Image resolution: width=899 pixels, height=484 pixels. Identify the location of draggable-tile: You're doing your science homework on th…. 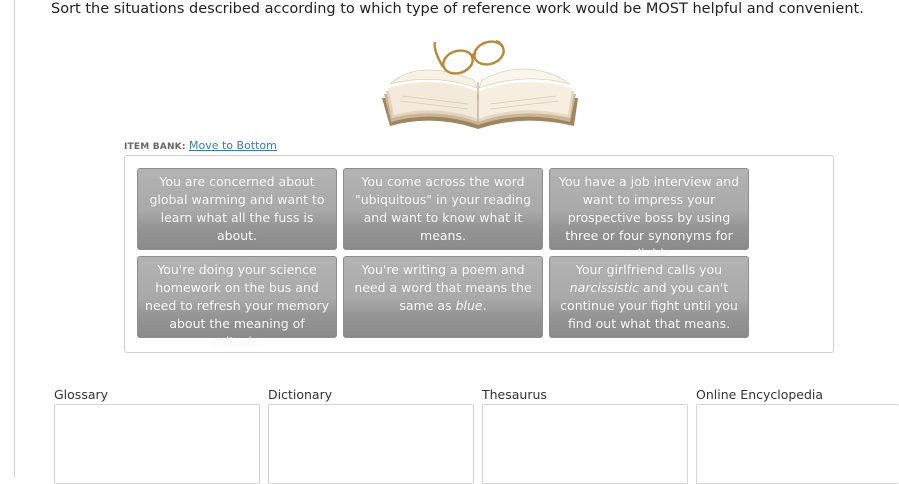
(237, 302).